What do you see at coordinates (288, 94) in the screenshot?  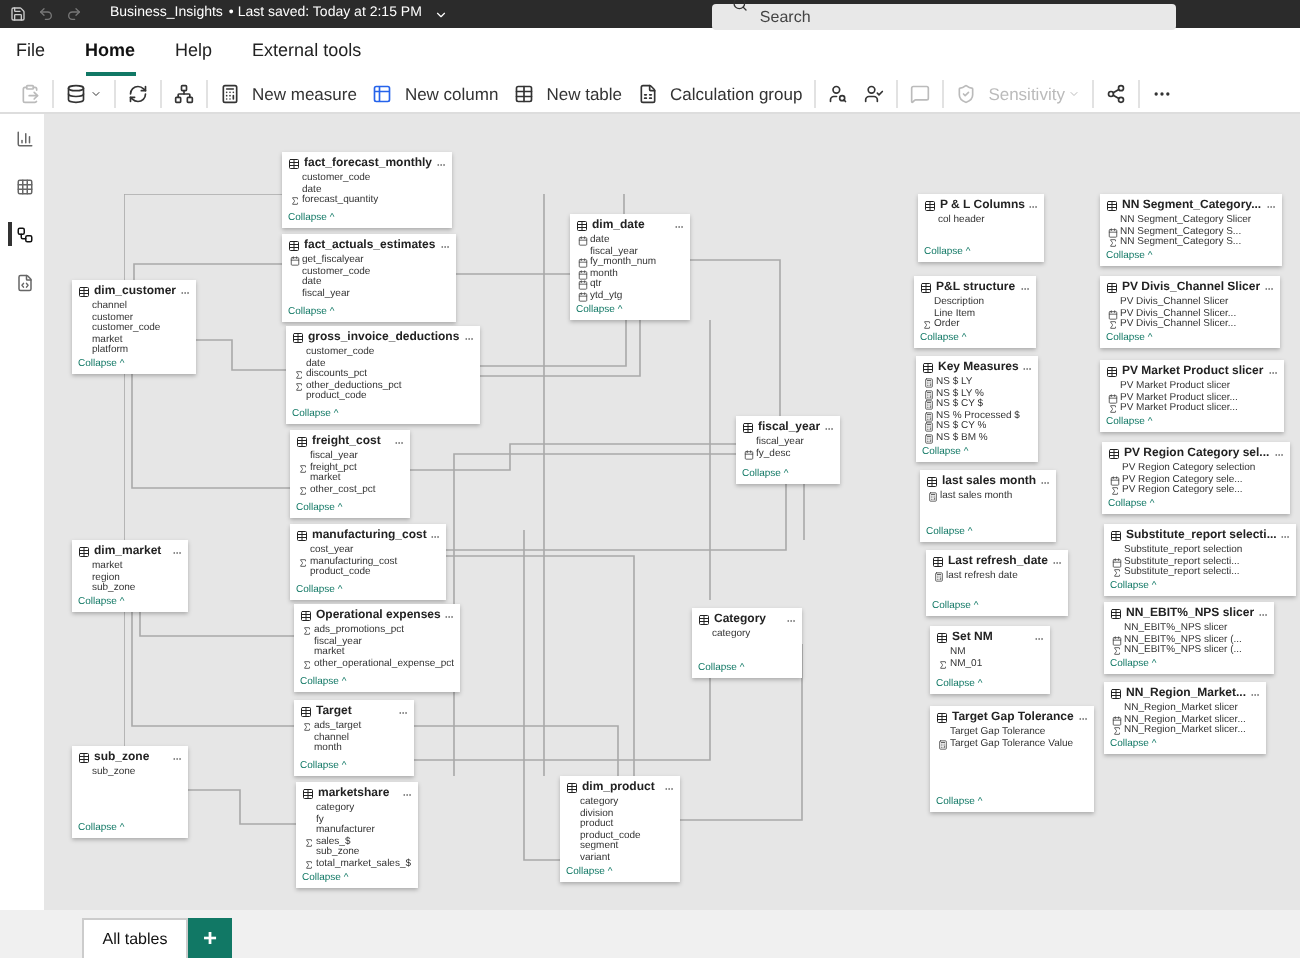 I see `ribbon-button: New measure` at bounding box center [288, 94].